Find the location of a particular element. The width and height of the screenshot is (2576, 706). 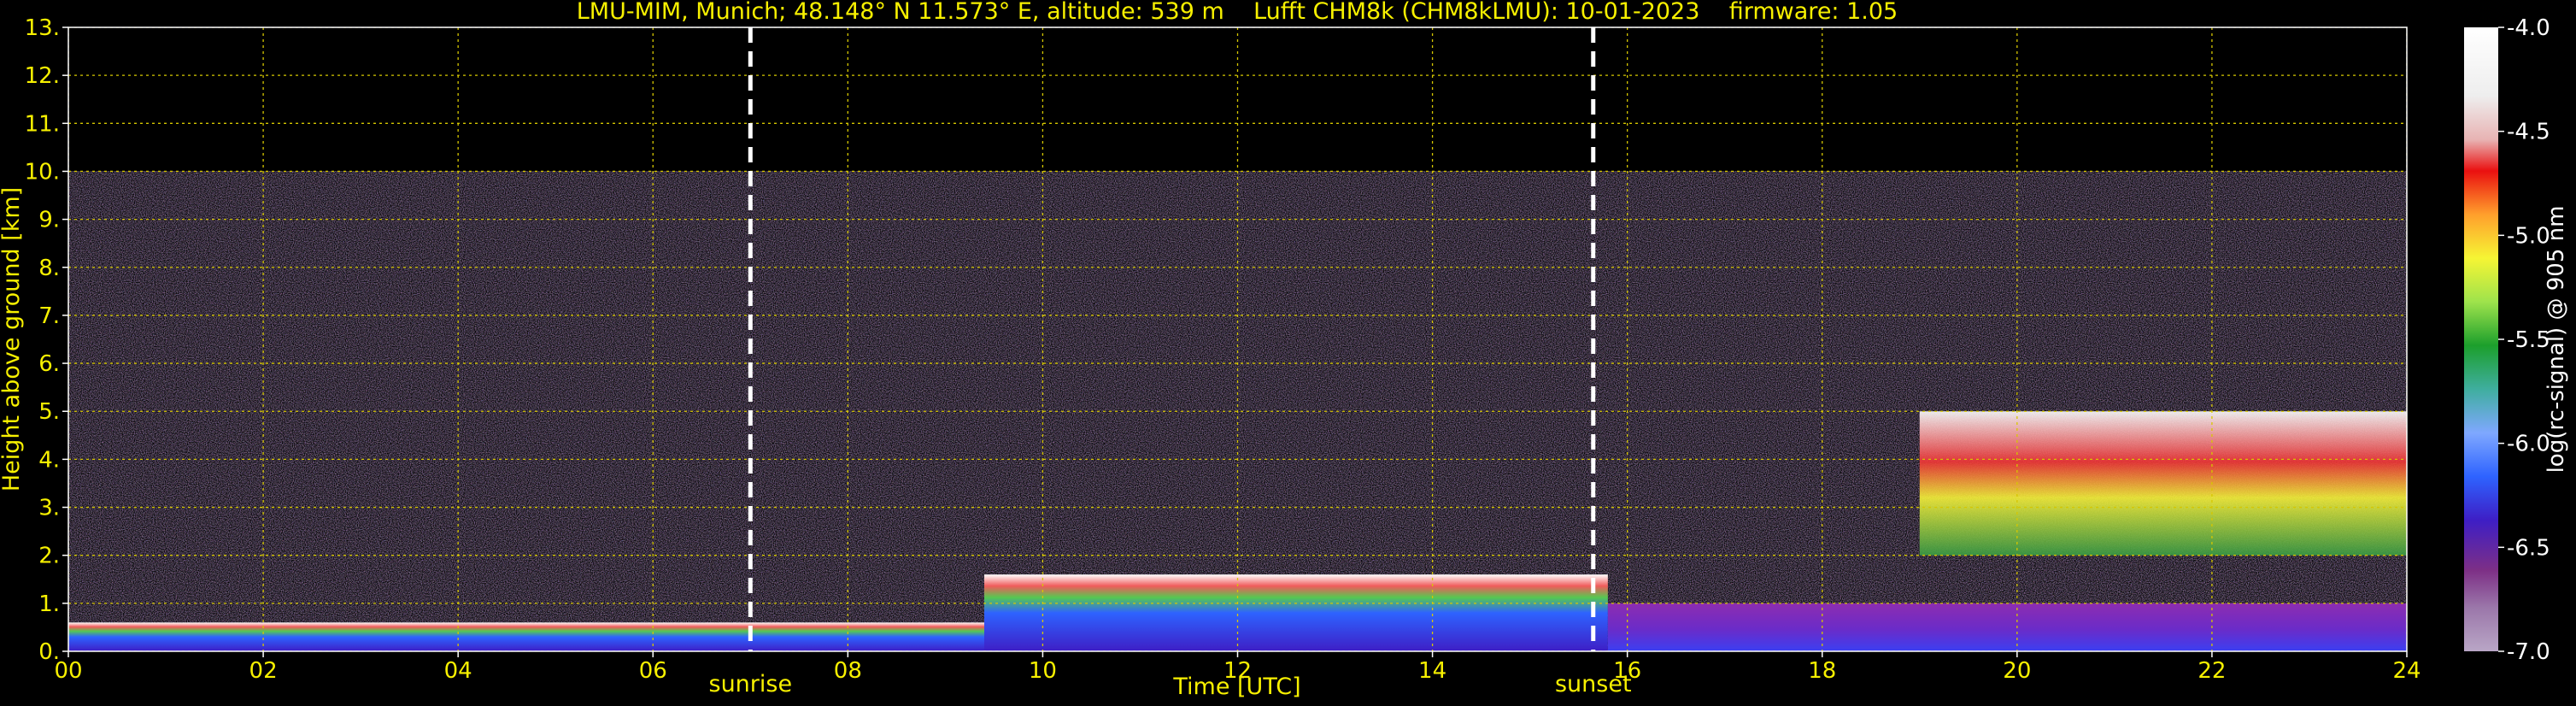

x-tick-label: 24 is located at coordinates (2406, 671).